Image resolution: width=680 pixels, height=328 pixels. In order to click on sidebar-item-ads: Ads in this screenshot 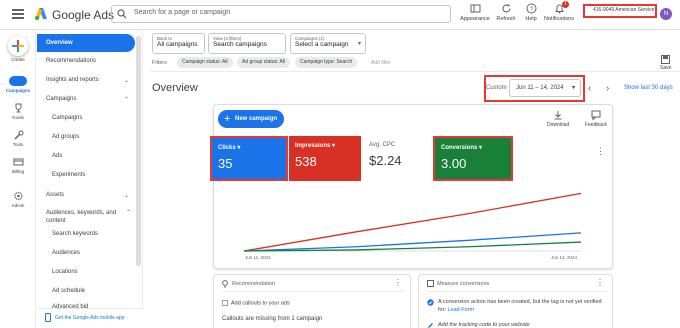, I will do `click(86, 156)`.